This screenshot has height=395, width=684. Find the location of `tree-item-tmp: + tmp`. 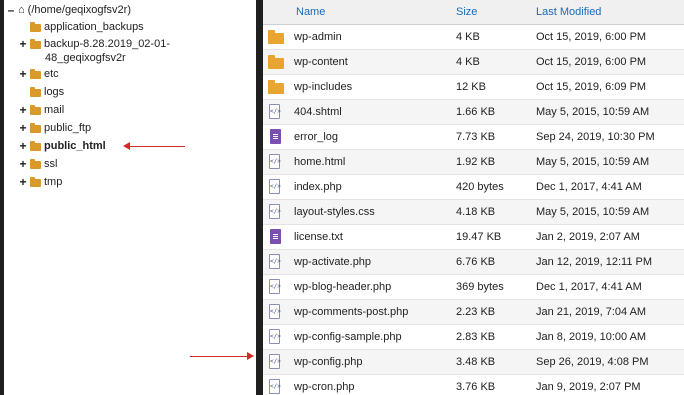

tree-item-tmp: + tmp is located at coordinates (40, 182).